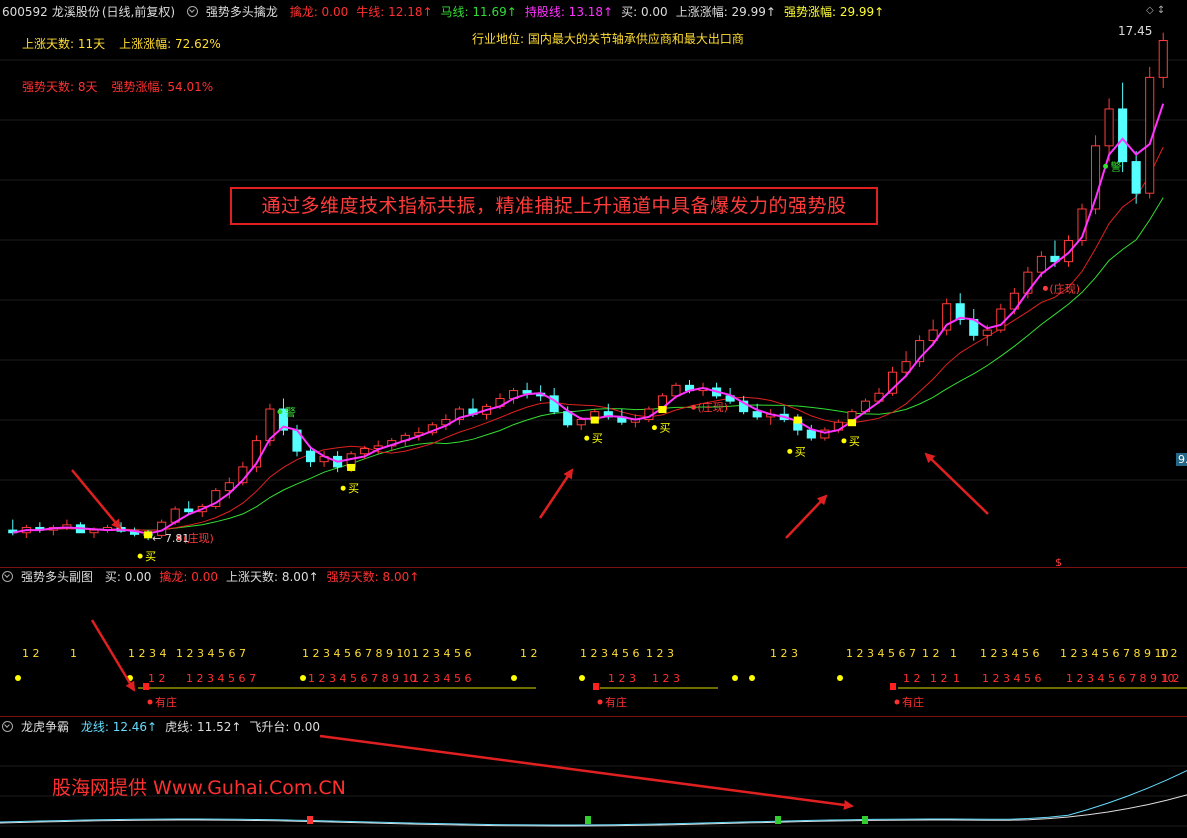  Describe the element at coordinates (284, 727) in the screenshot. I see `sub2-value-2: 飞升台: 0.00` at that location.